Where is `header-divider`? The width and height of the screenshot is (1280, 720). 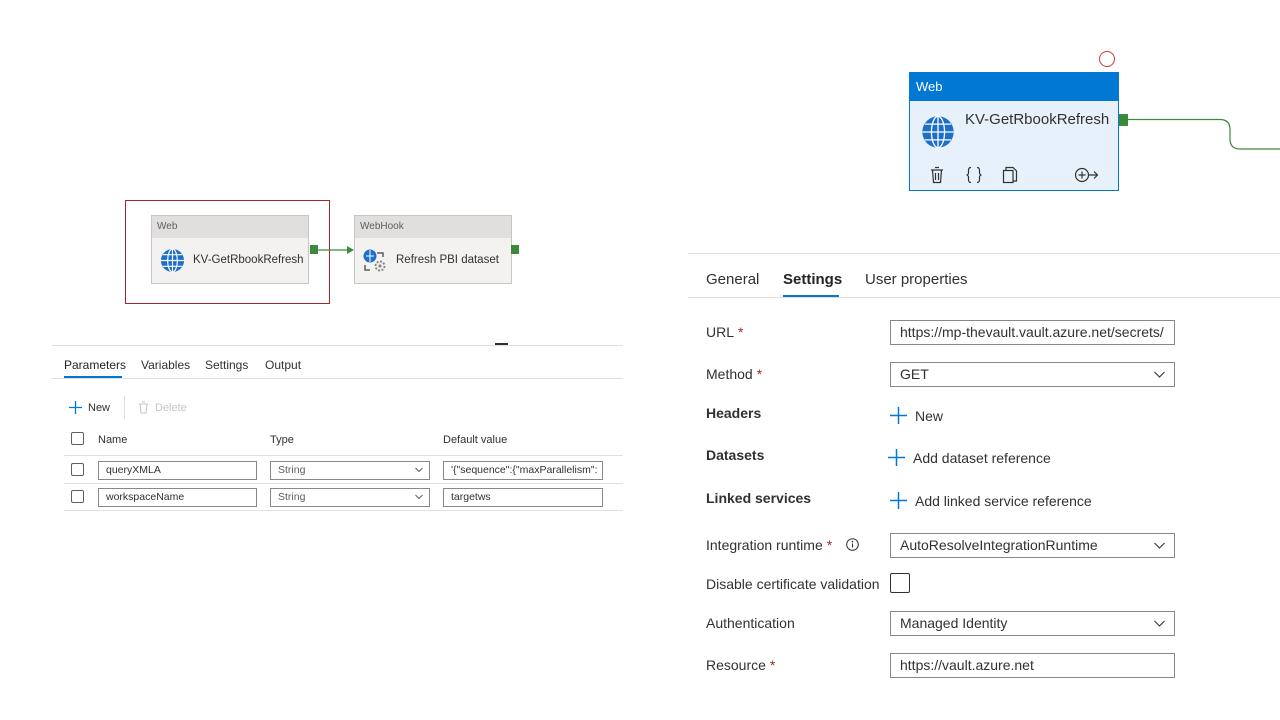 header-divider is located at coordinates (343, 455).